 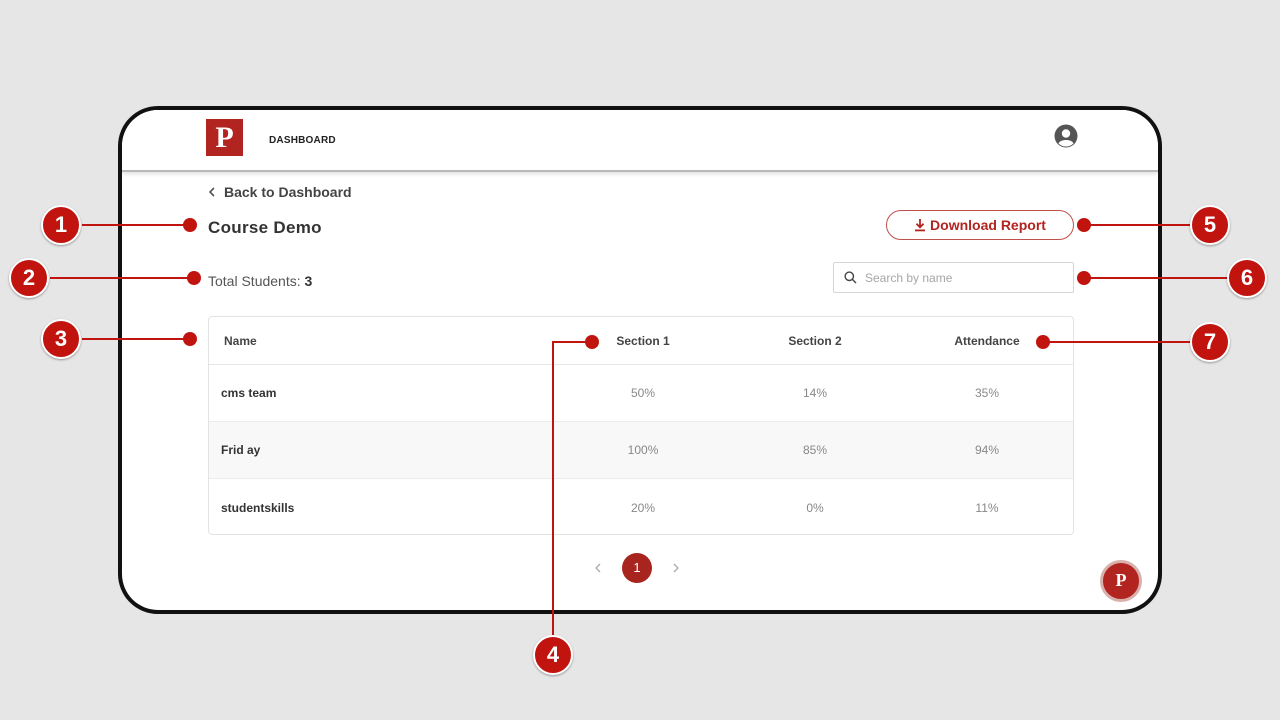 What do you see at coordinates (1210, 342) in the screenshot?
I see `callout-badge-7: 7` at bounding box center [1210, 342].